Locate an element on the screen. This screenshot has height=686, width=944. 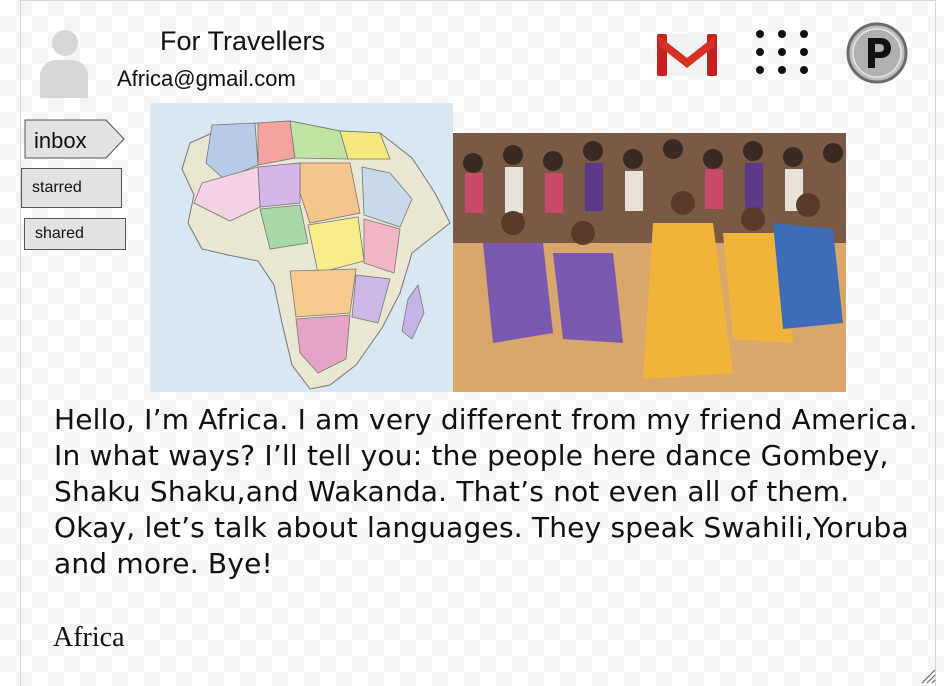
sender-email: Africa@gmail.com is located at coordinates (206, 78).